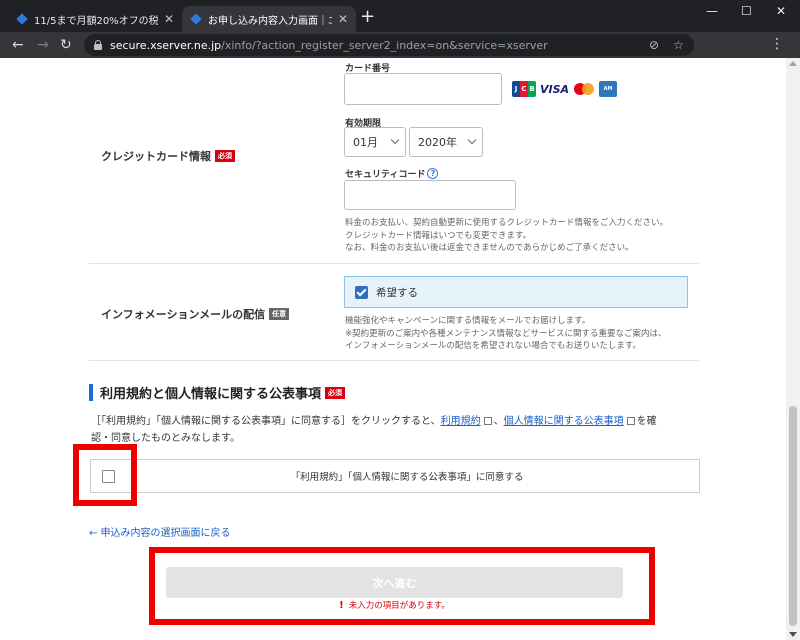 Image resolution: width=800 pixels, height=640 pixels. Describe the element at coordinates (66, 45) in the screenshot. I see `reload-icon: ↻` at that location.